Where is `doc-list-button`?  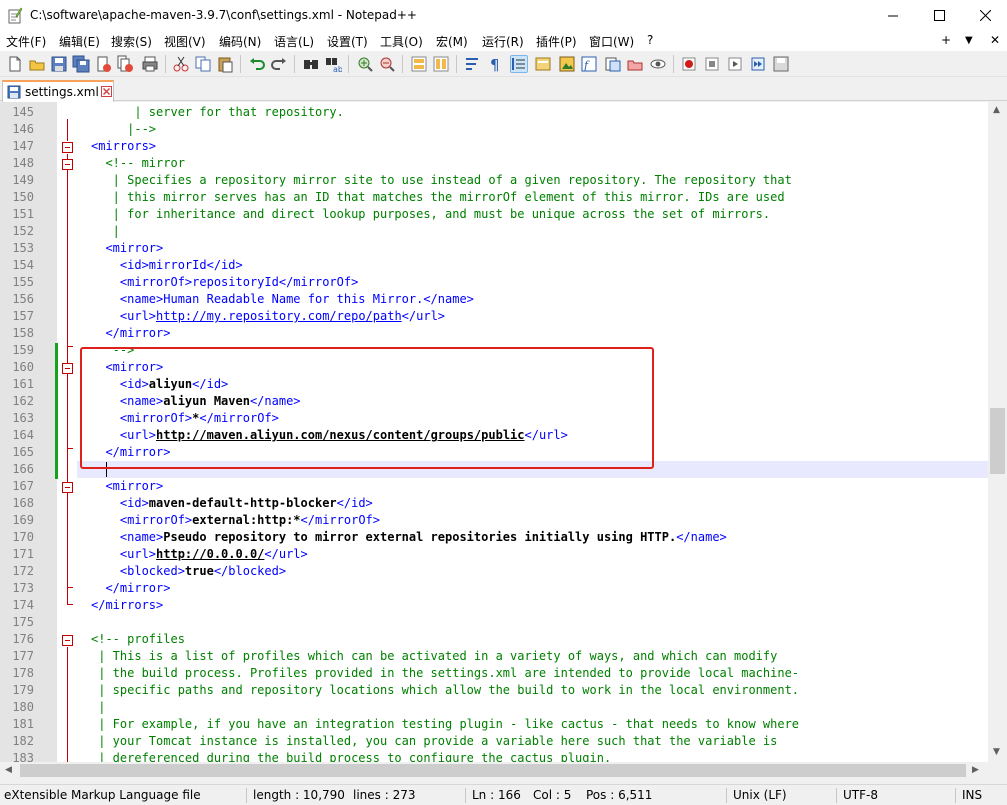
doc-list-button is located at coordinates (635, 64).